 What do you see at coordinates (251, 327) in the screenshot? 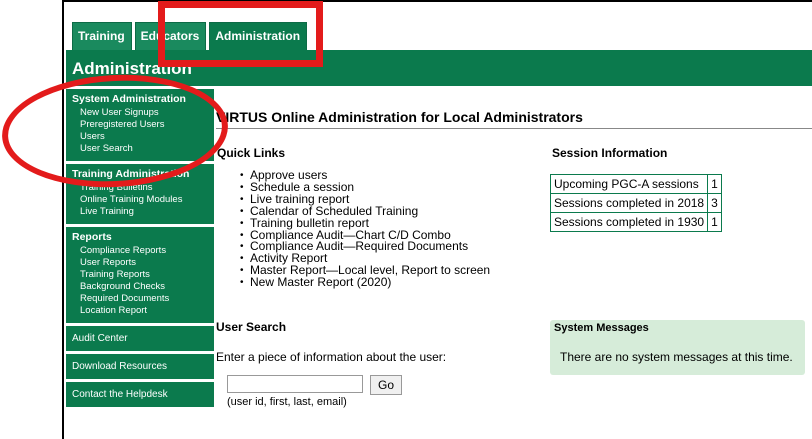
I see `user-search-heading: User Search` at bounding box center [251, 327].